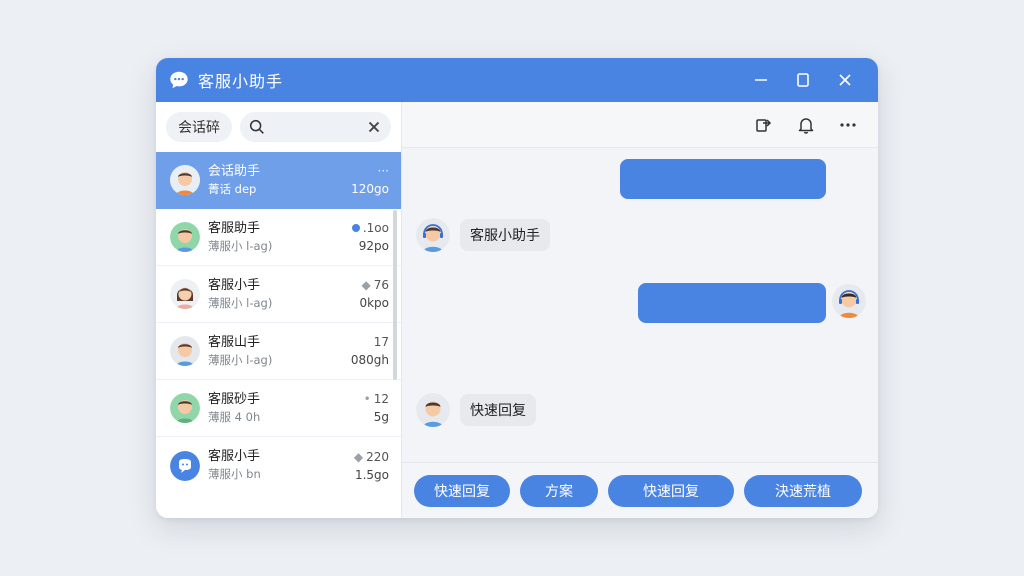 Image resolution: width=1024 pixels, height=576 pixels. Describe the element at coordinates (234, 342) in the screenshot. I see `conversation-name: 客服山手` at that location.